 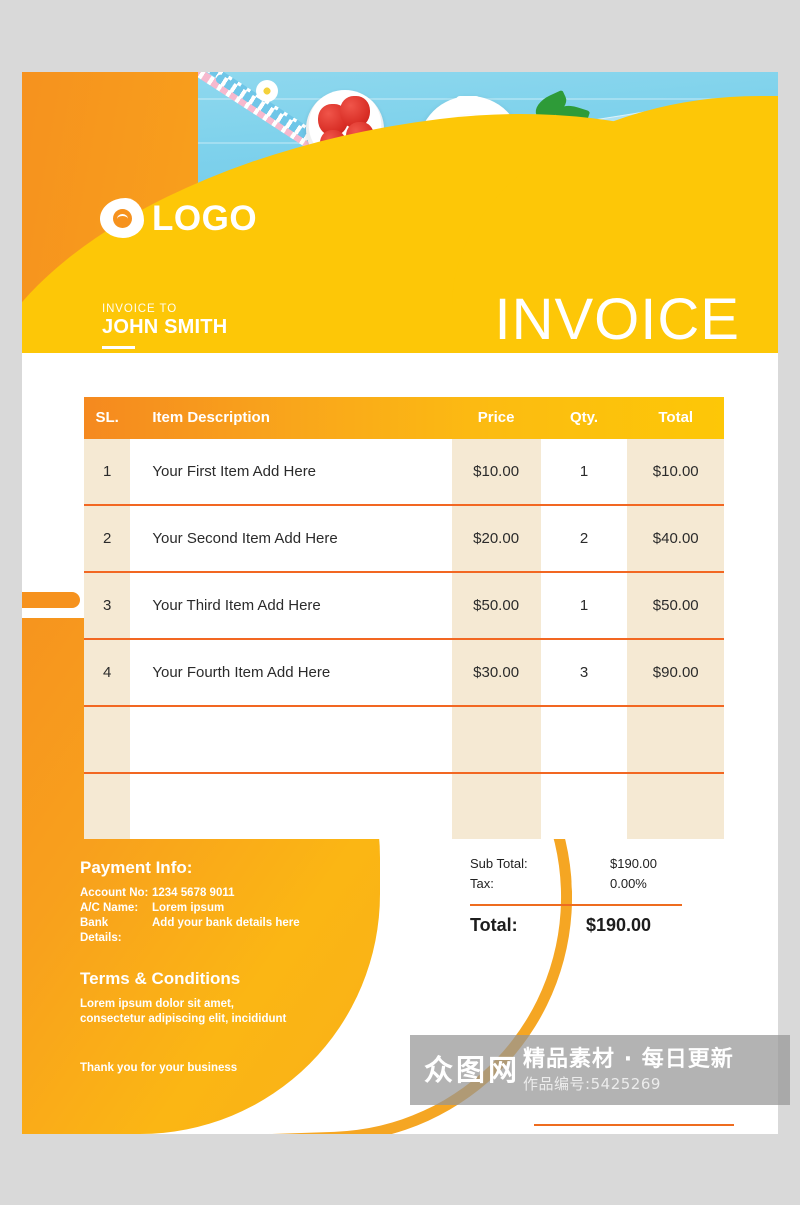 I want to click on signature-label: Authorised Sign, so click(x=634, y=1133).